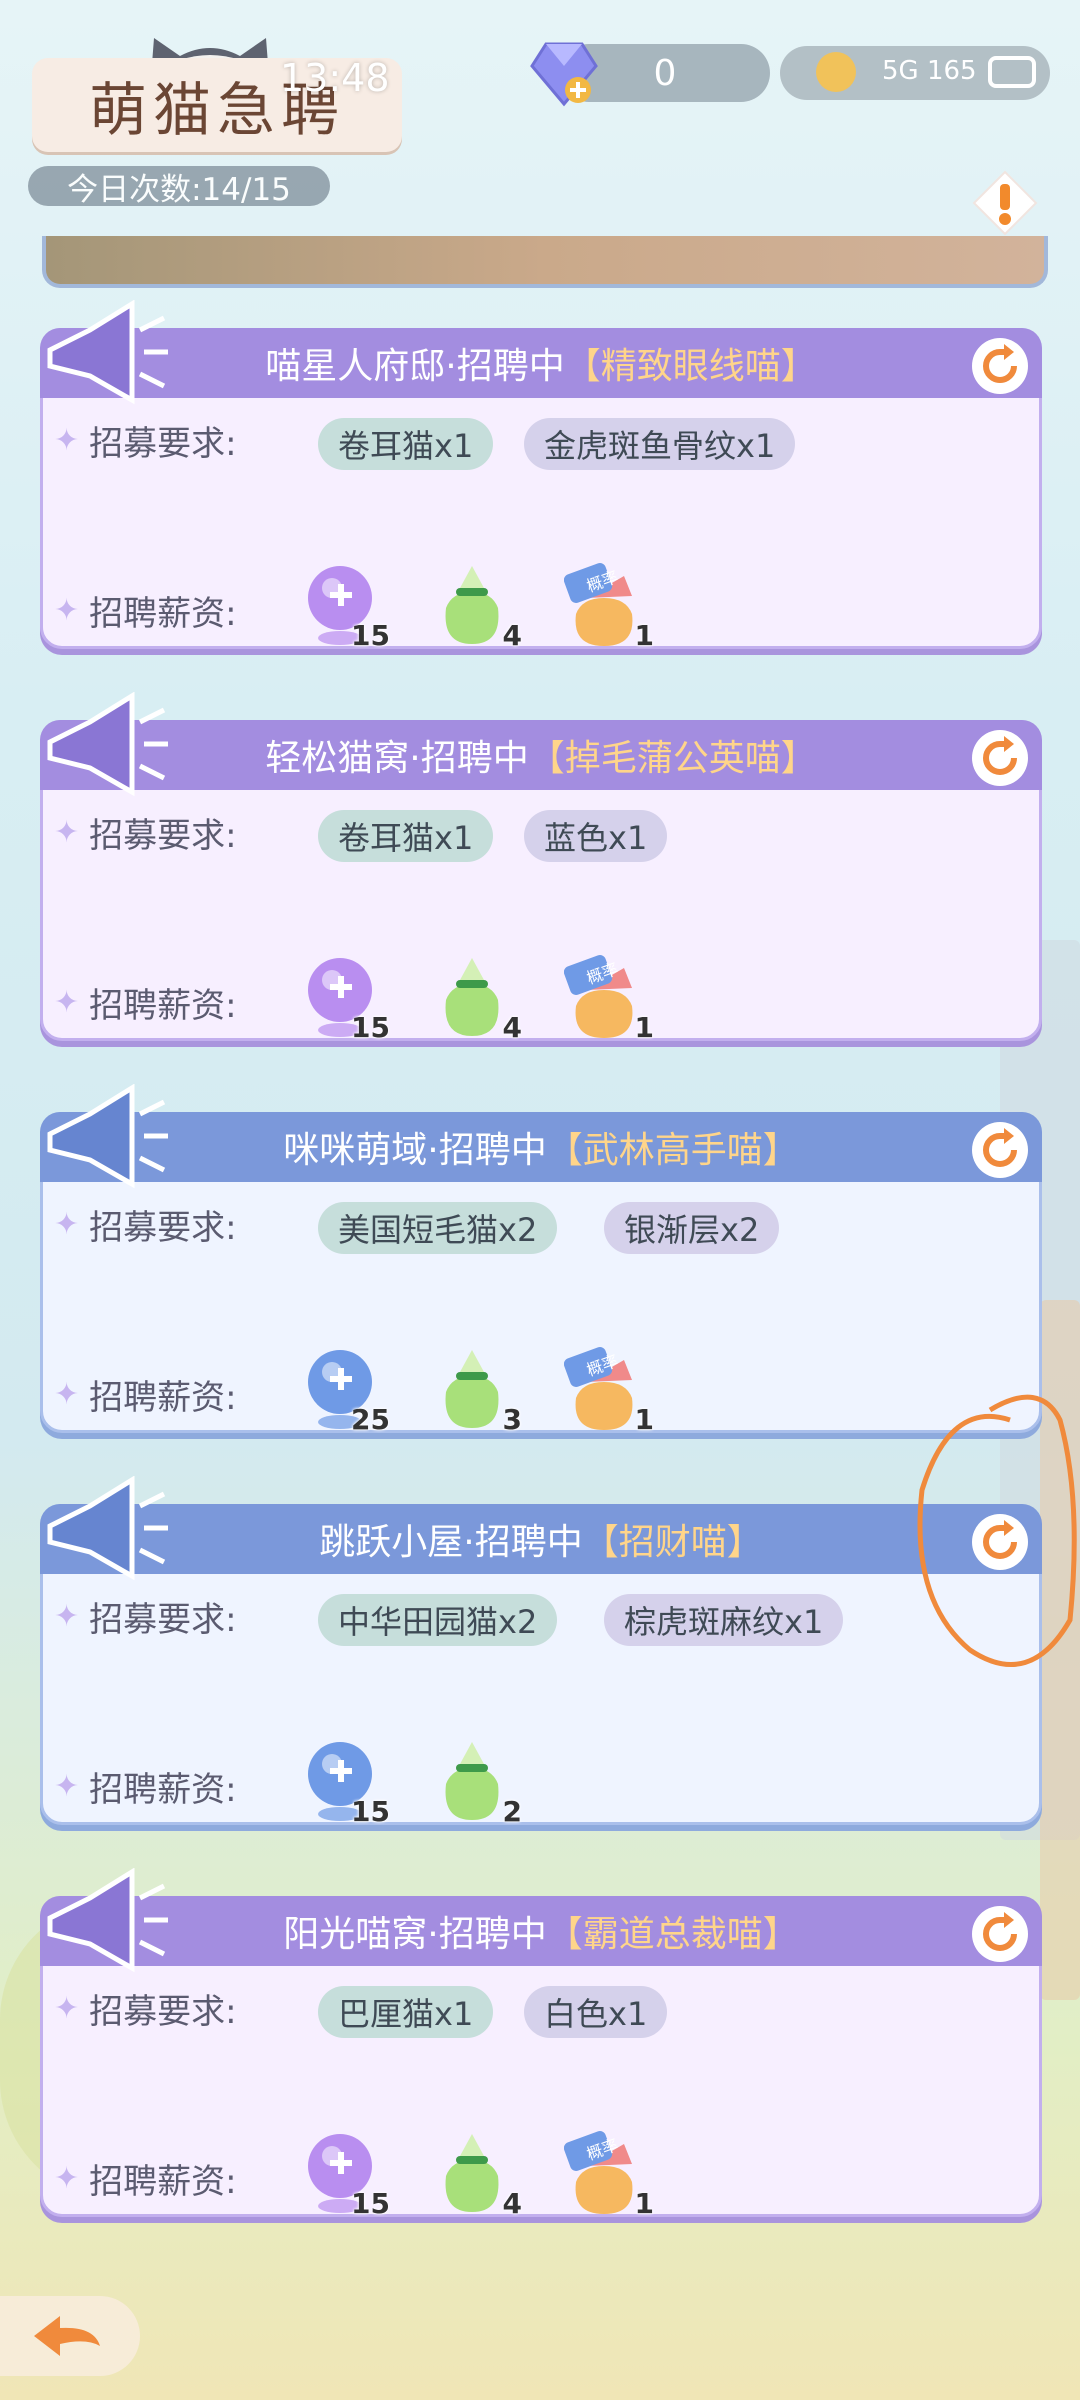  What do you see at coordinates (1005, 203) in the screenshot?
I see `info-alert-icon` at bounding box center [1005, 203].